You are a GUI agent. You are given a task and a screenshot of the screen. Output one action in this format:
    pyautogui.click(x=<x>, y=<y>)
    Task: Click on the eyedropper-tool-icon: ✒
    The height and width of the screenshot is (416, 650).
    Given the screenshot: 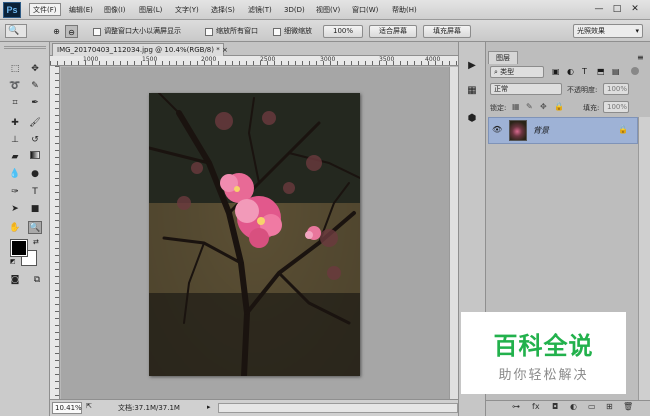 What is the action you would take?
    pyautogui.click(x=35, y=103)
    